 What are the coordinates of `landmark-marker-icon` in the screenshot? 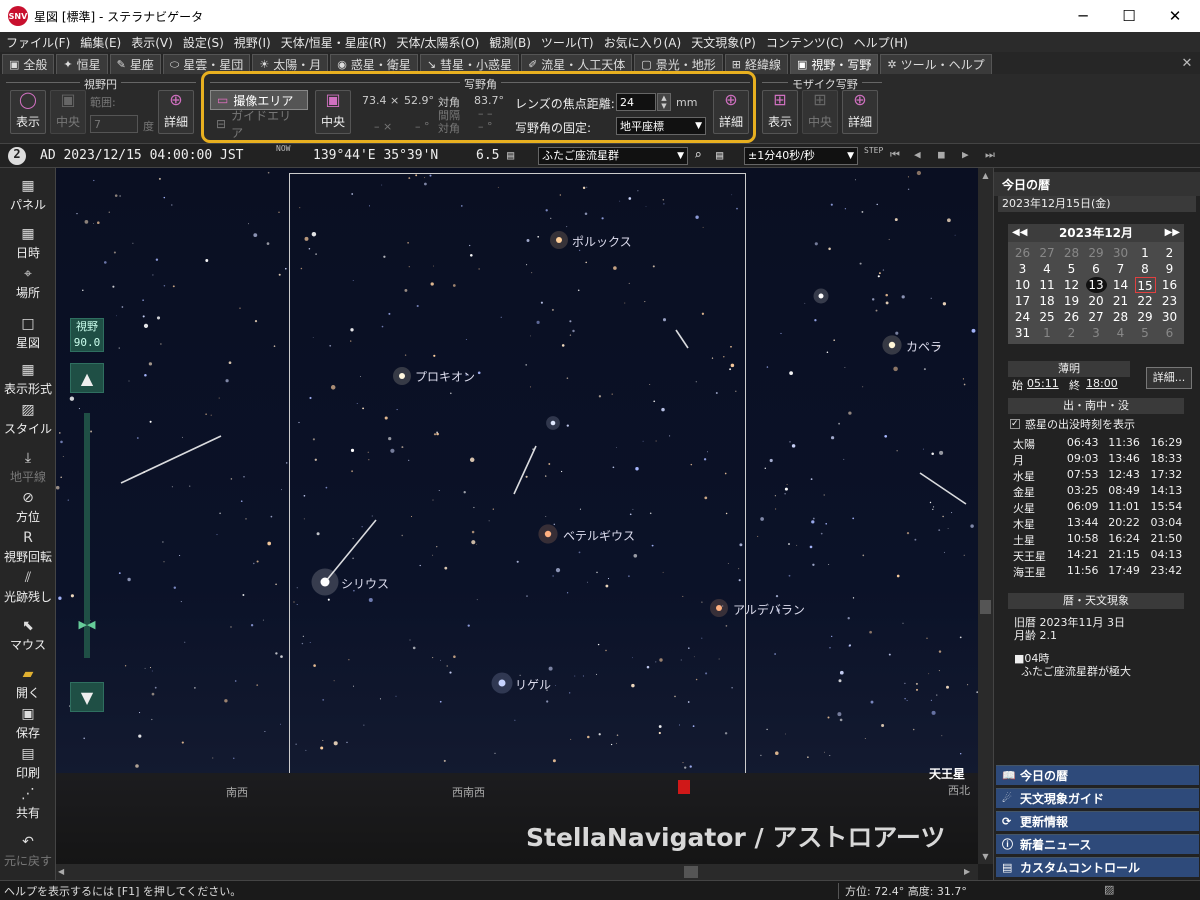 It's located at (684, 787).